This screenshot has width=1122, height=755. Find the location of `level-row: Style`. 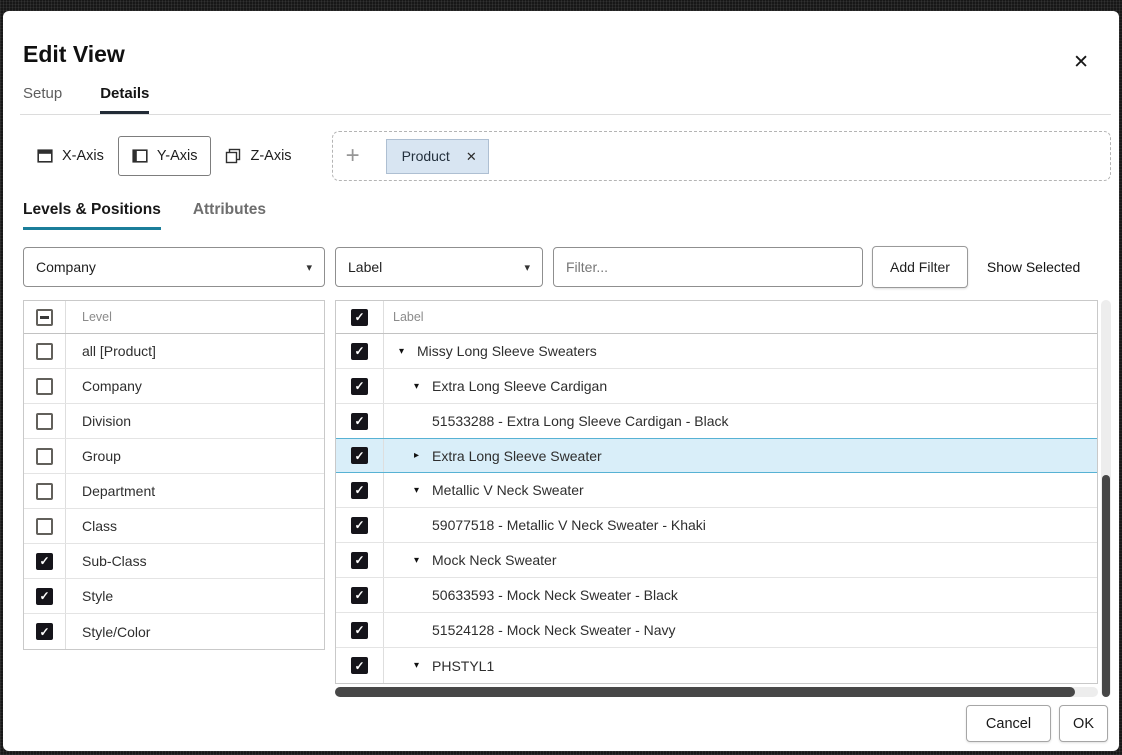

level-row: Style is located at coordinates (174, 596).